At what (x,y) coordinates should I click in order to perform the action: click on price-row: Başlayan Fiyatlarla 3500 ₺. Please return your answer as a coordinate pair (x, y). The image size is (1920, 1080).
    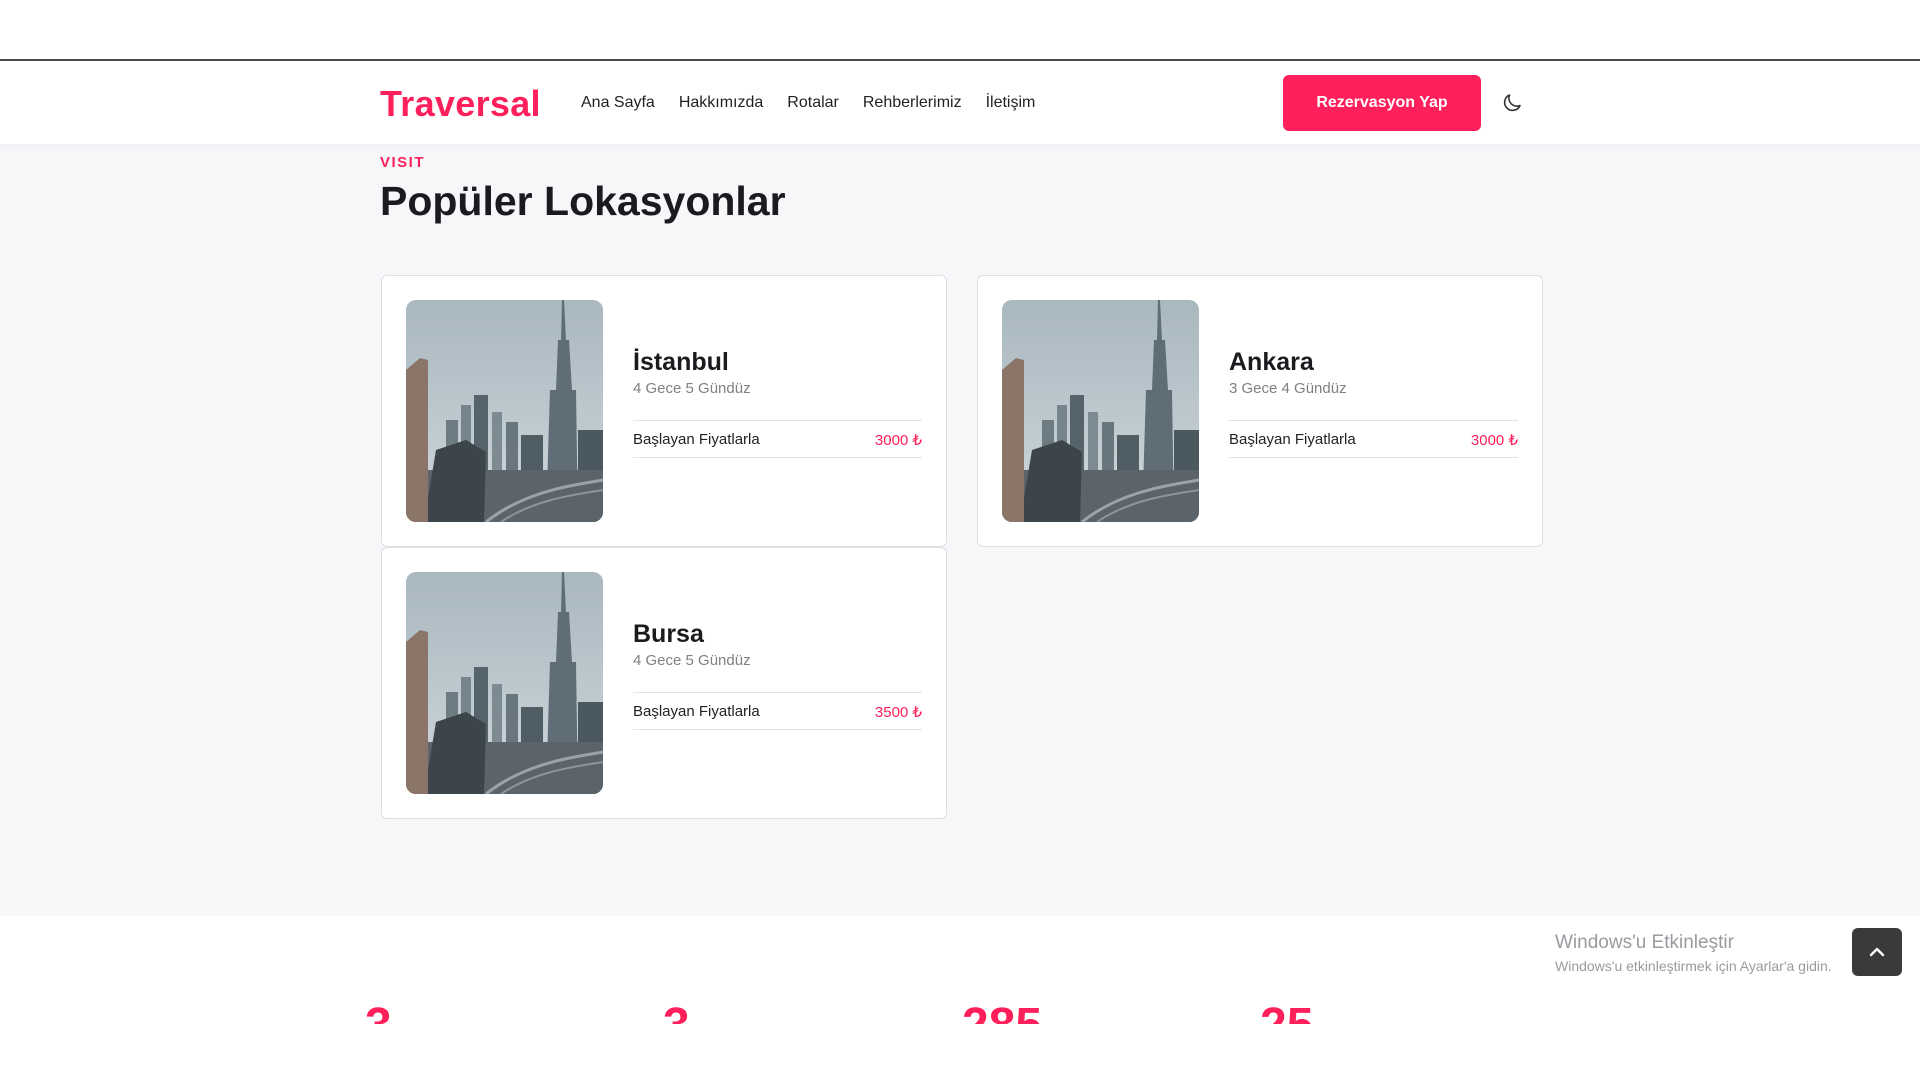
    Looking at the image, I should click on (777, 711).